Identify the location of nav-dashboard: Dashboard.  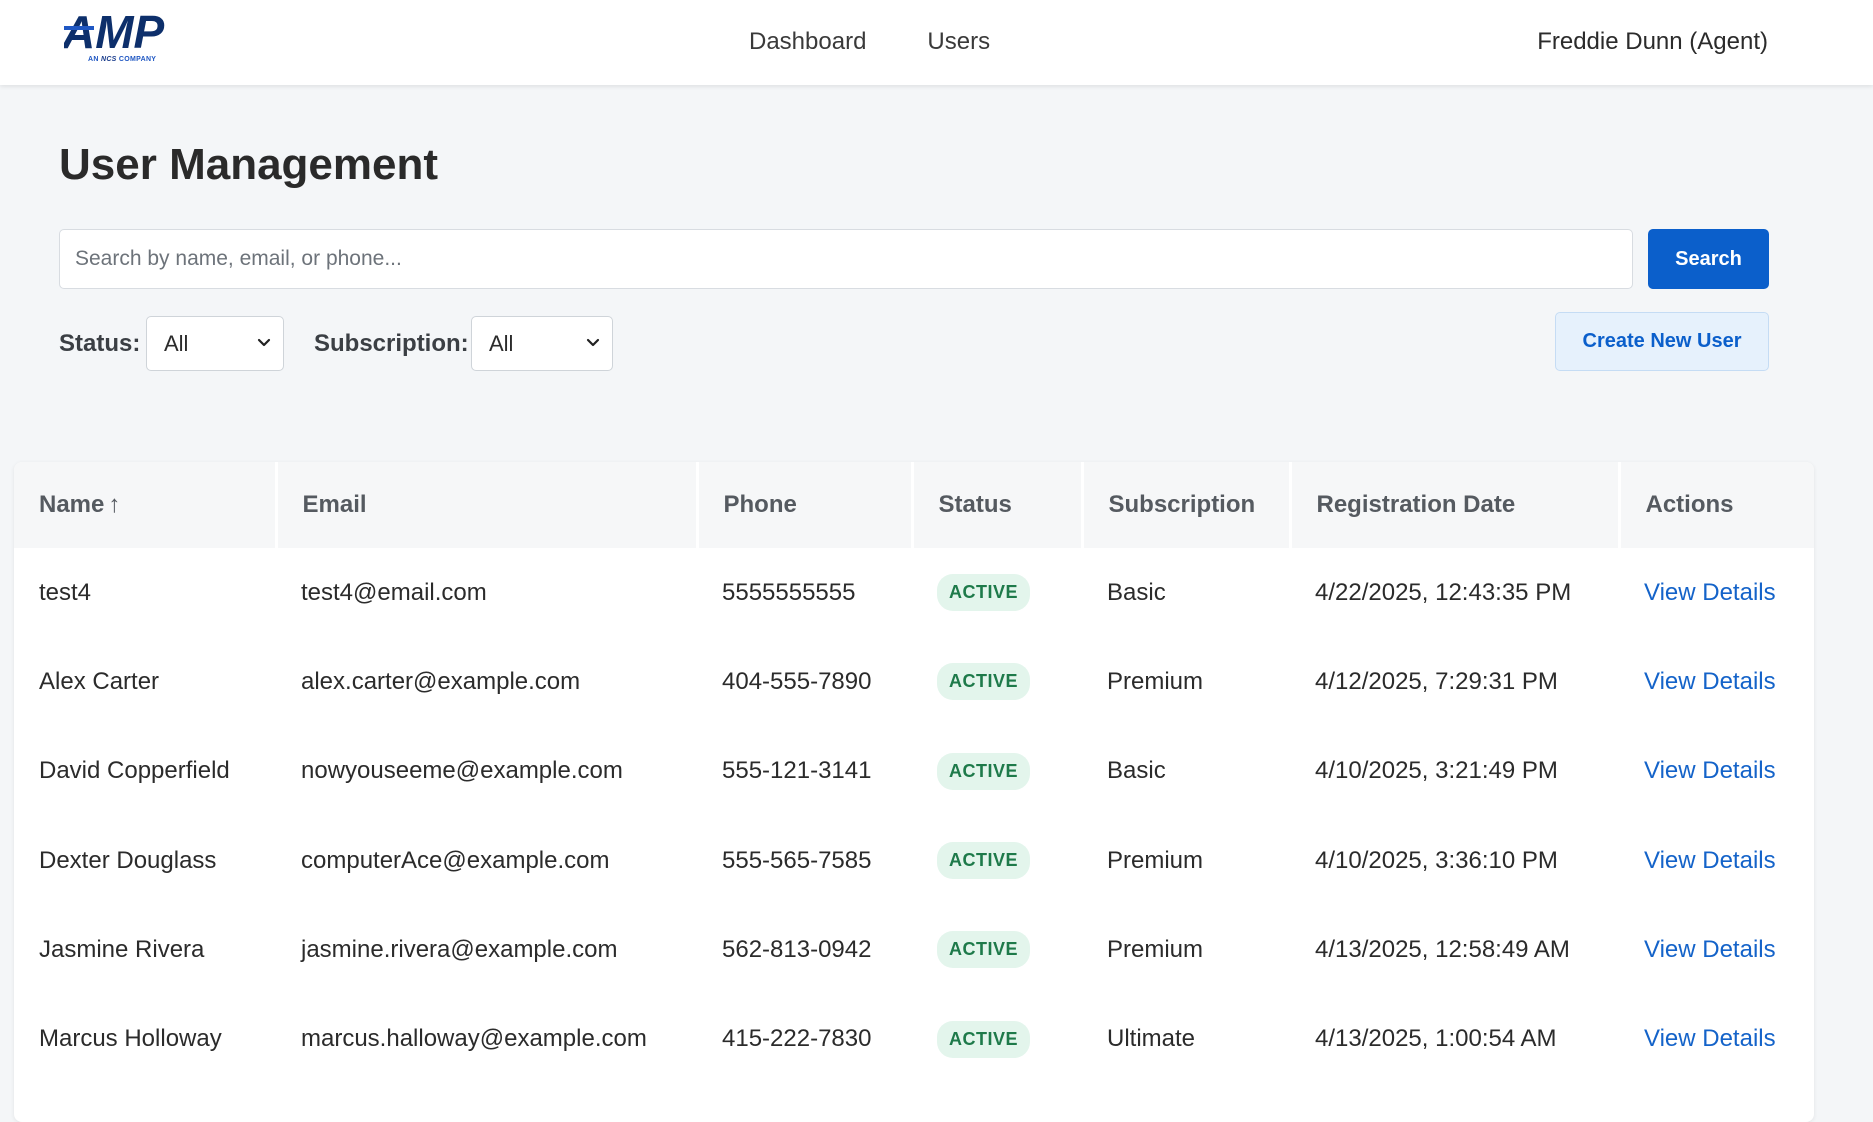
(807, 42).